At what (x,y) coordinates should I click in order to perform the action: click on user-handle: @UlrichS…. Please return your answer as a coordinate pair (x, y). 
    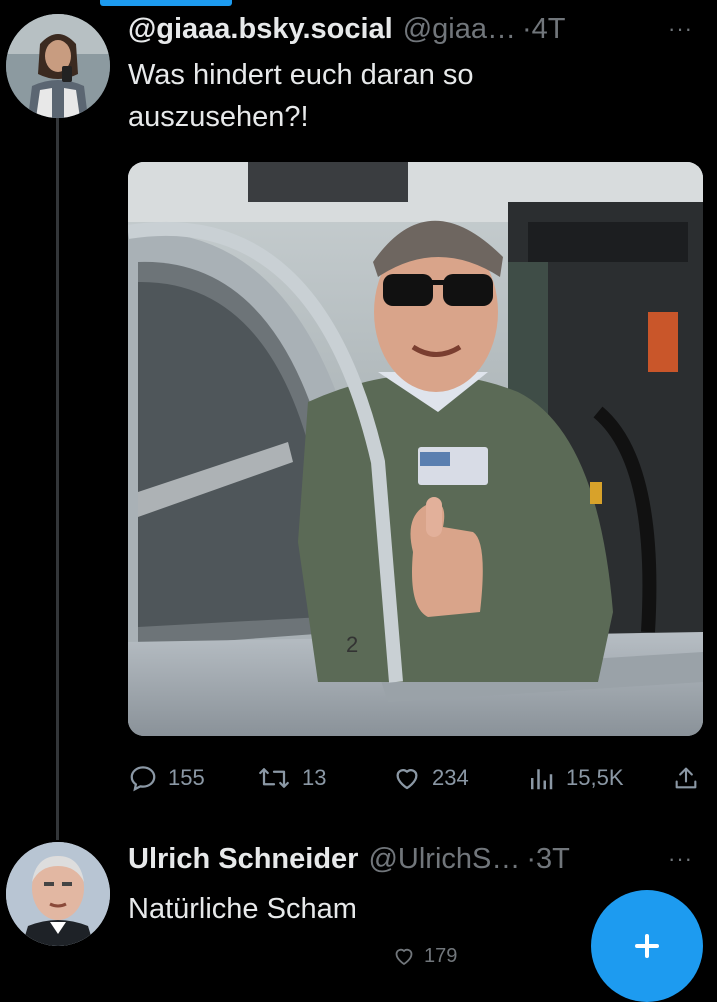
    Looking at the image, I should click on (444, 859).